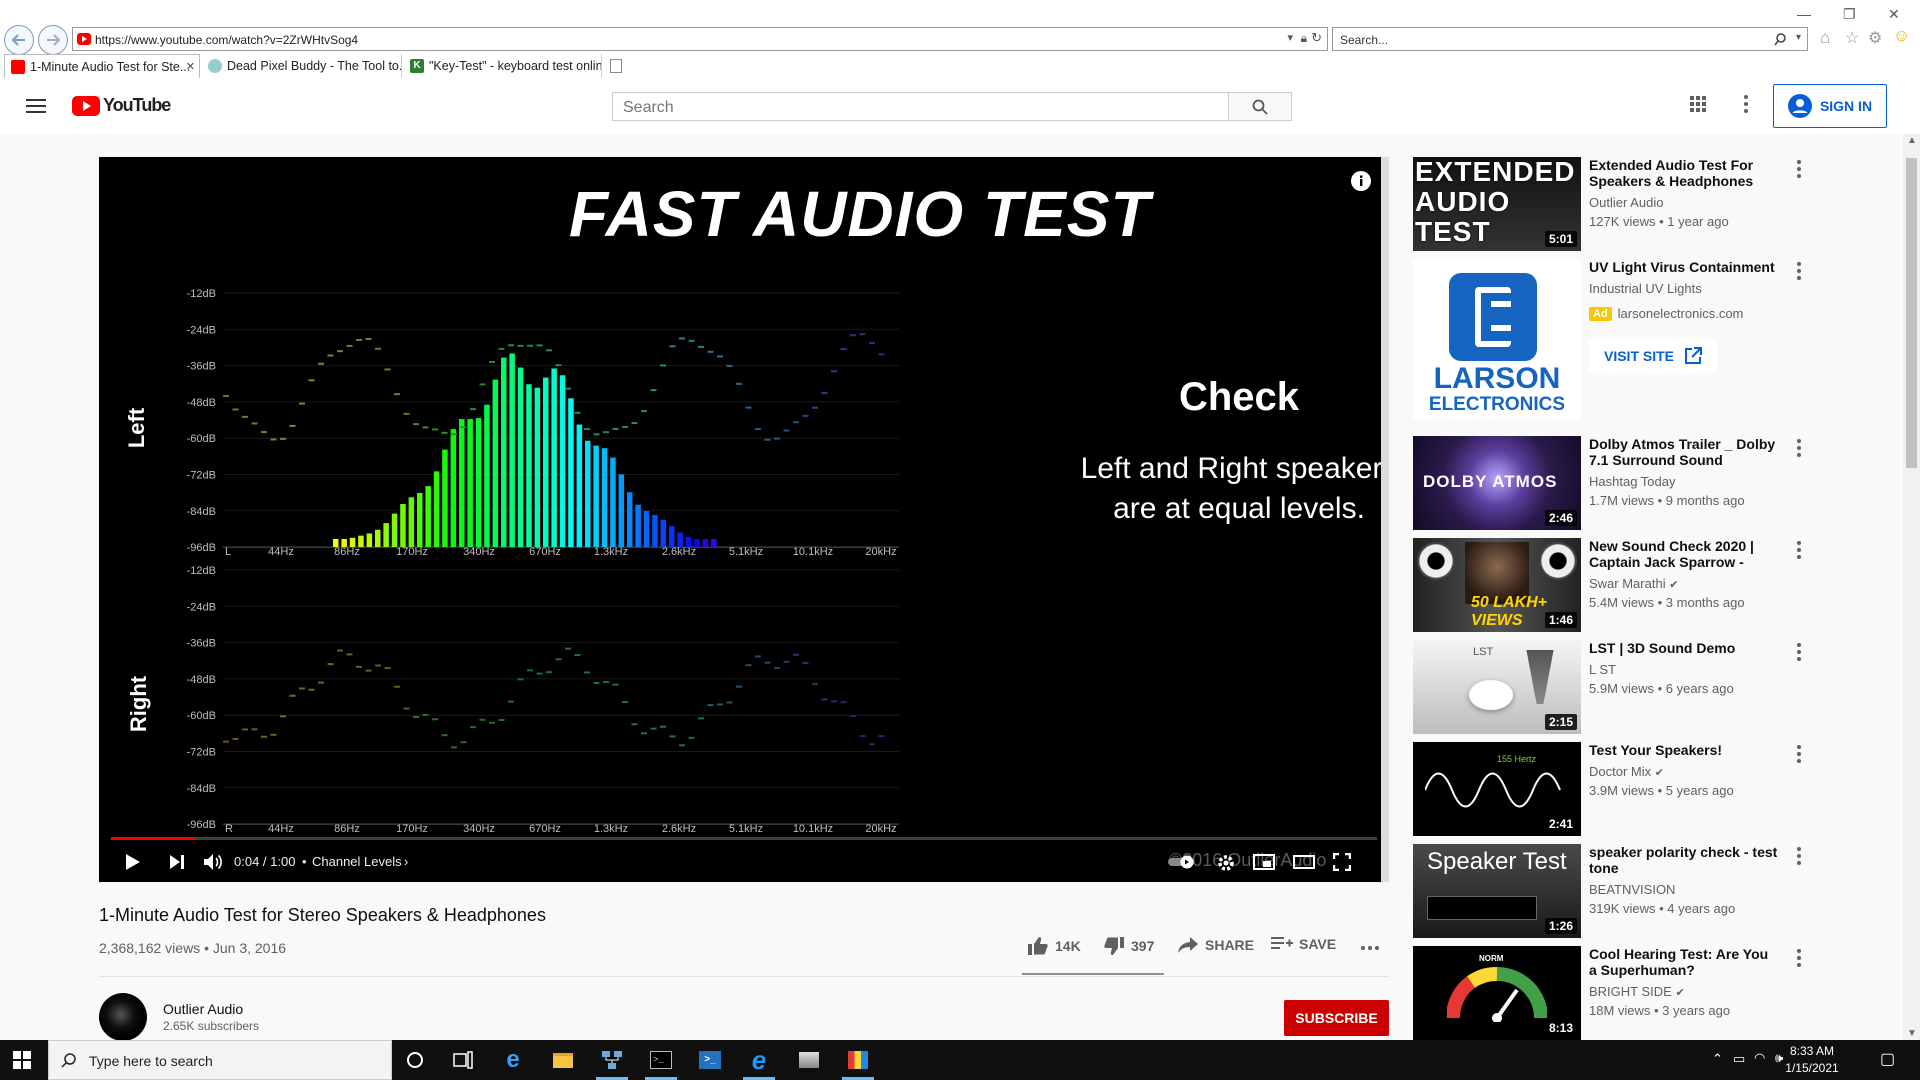 Image resolution: width=1920 pixels, height=1080 pixels. Describe the element at coordinates (1054, 946) in the screenshot. I see `like-button: 14K` at that location.